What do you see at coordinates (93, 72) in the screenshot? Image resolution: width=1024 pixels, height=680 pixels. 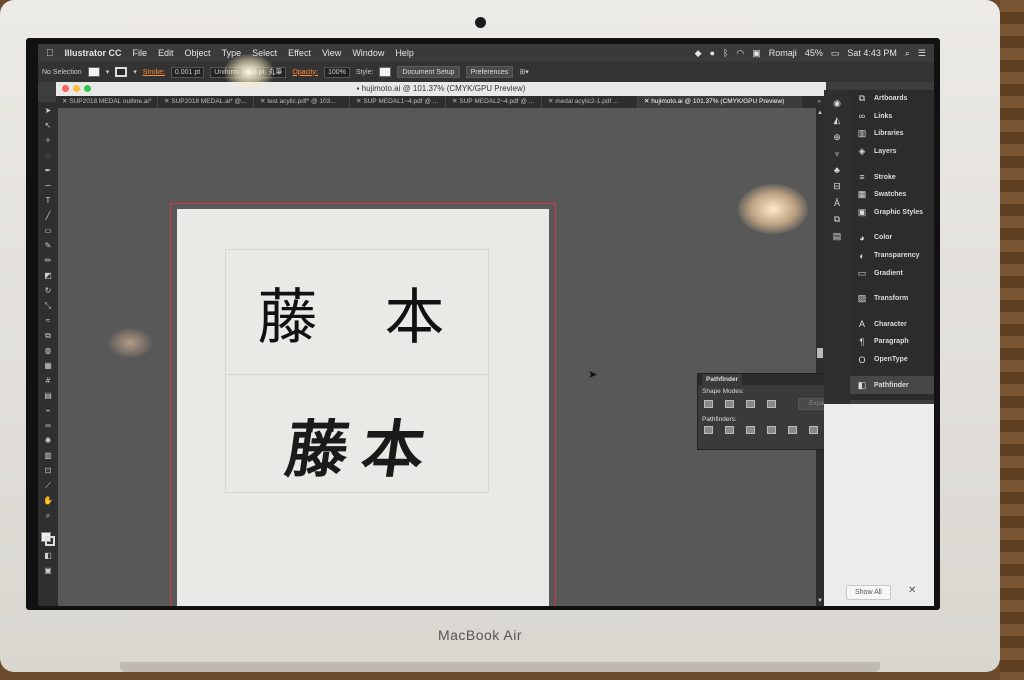 I see `fill-swatch` at bounding box center [93, 72].